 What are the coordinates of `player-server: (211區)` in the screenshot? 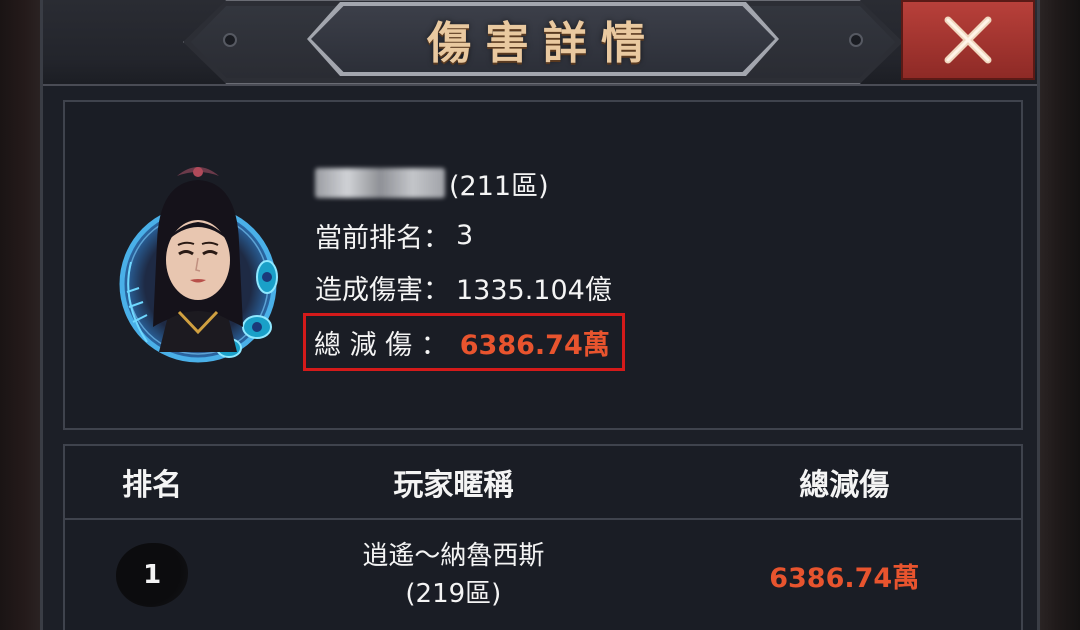 It's located at (499, 186).